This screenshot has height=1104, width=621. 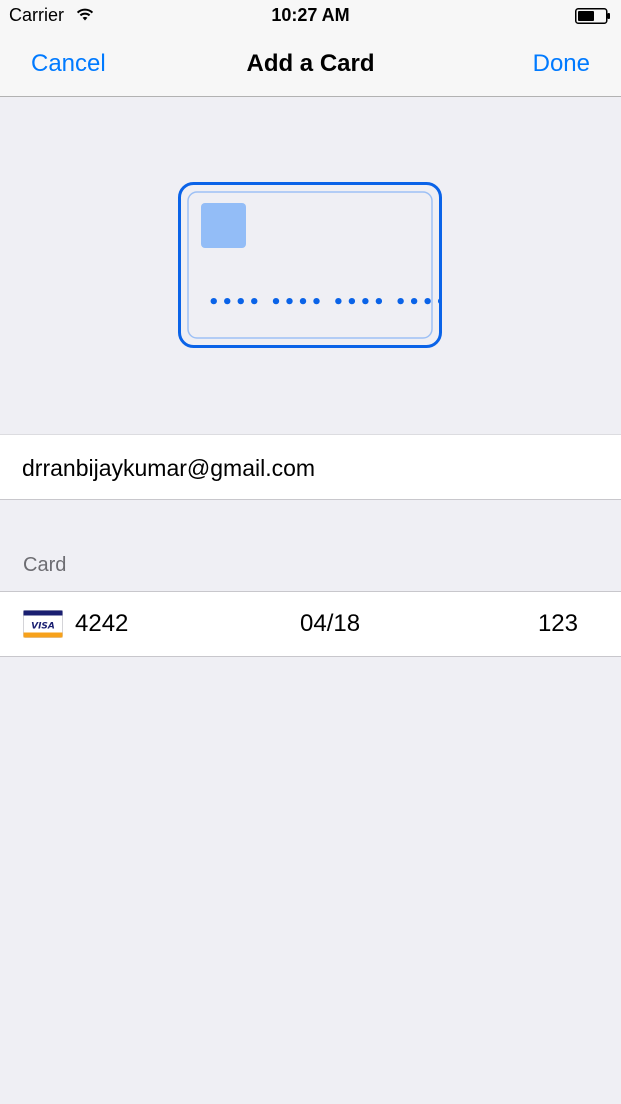 I want to click on visa-brand-text: VISA, so click(x=43, y=627).